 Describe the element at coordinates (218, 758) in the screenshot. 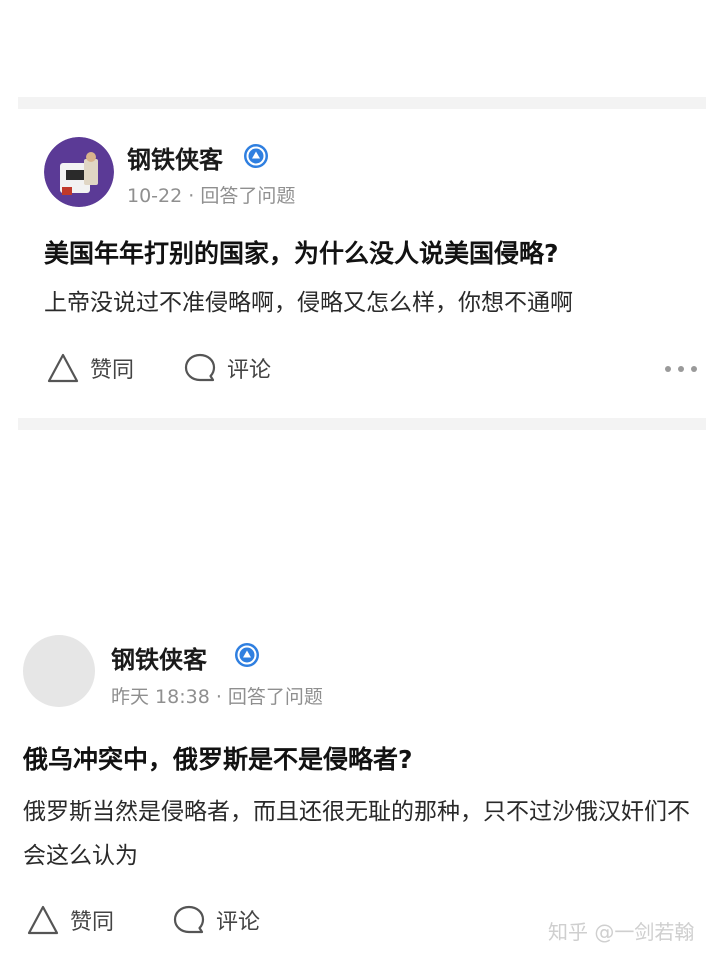

I see `question-title: 俄乌冲突中，俄罗斯是不是侵略者?` at that location.